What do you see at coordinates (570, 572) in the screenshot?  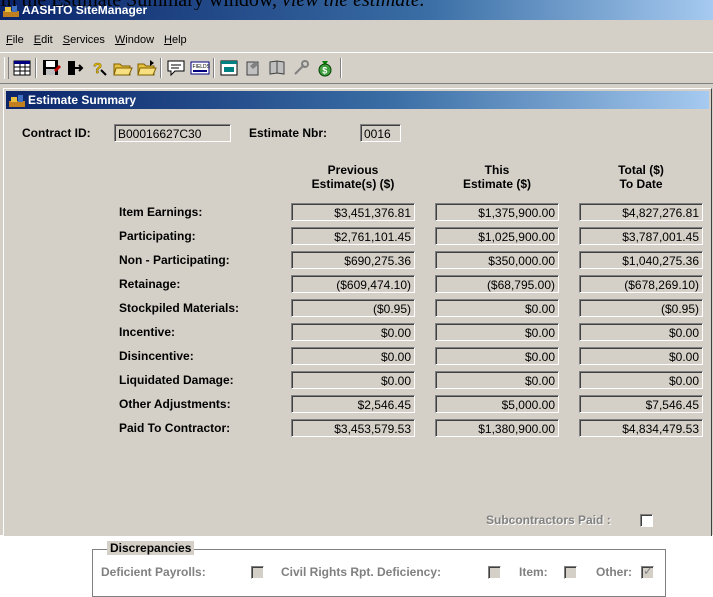 I see `item-checkbox` at bounding box center [570, 572].